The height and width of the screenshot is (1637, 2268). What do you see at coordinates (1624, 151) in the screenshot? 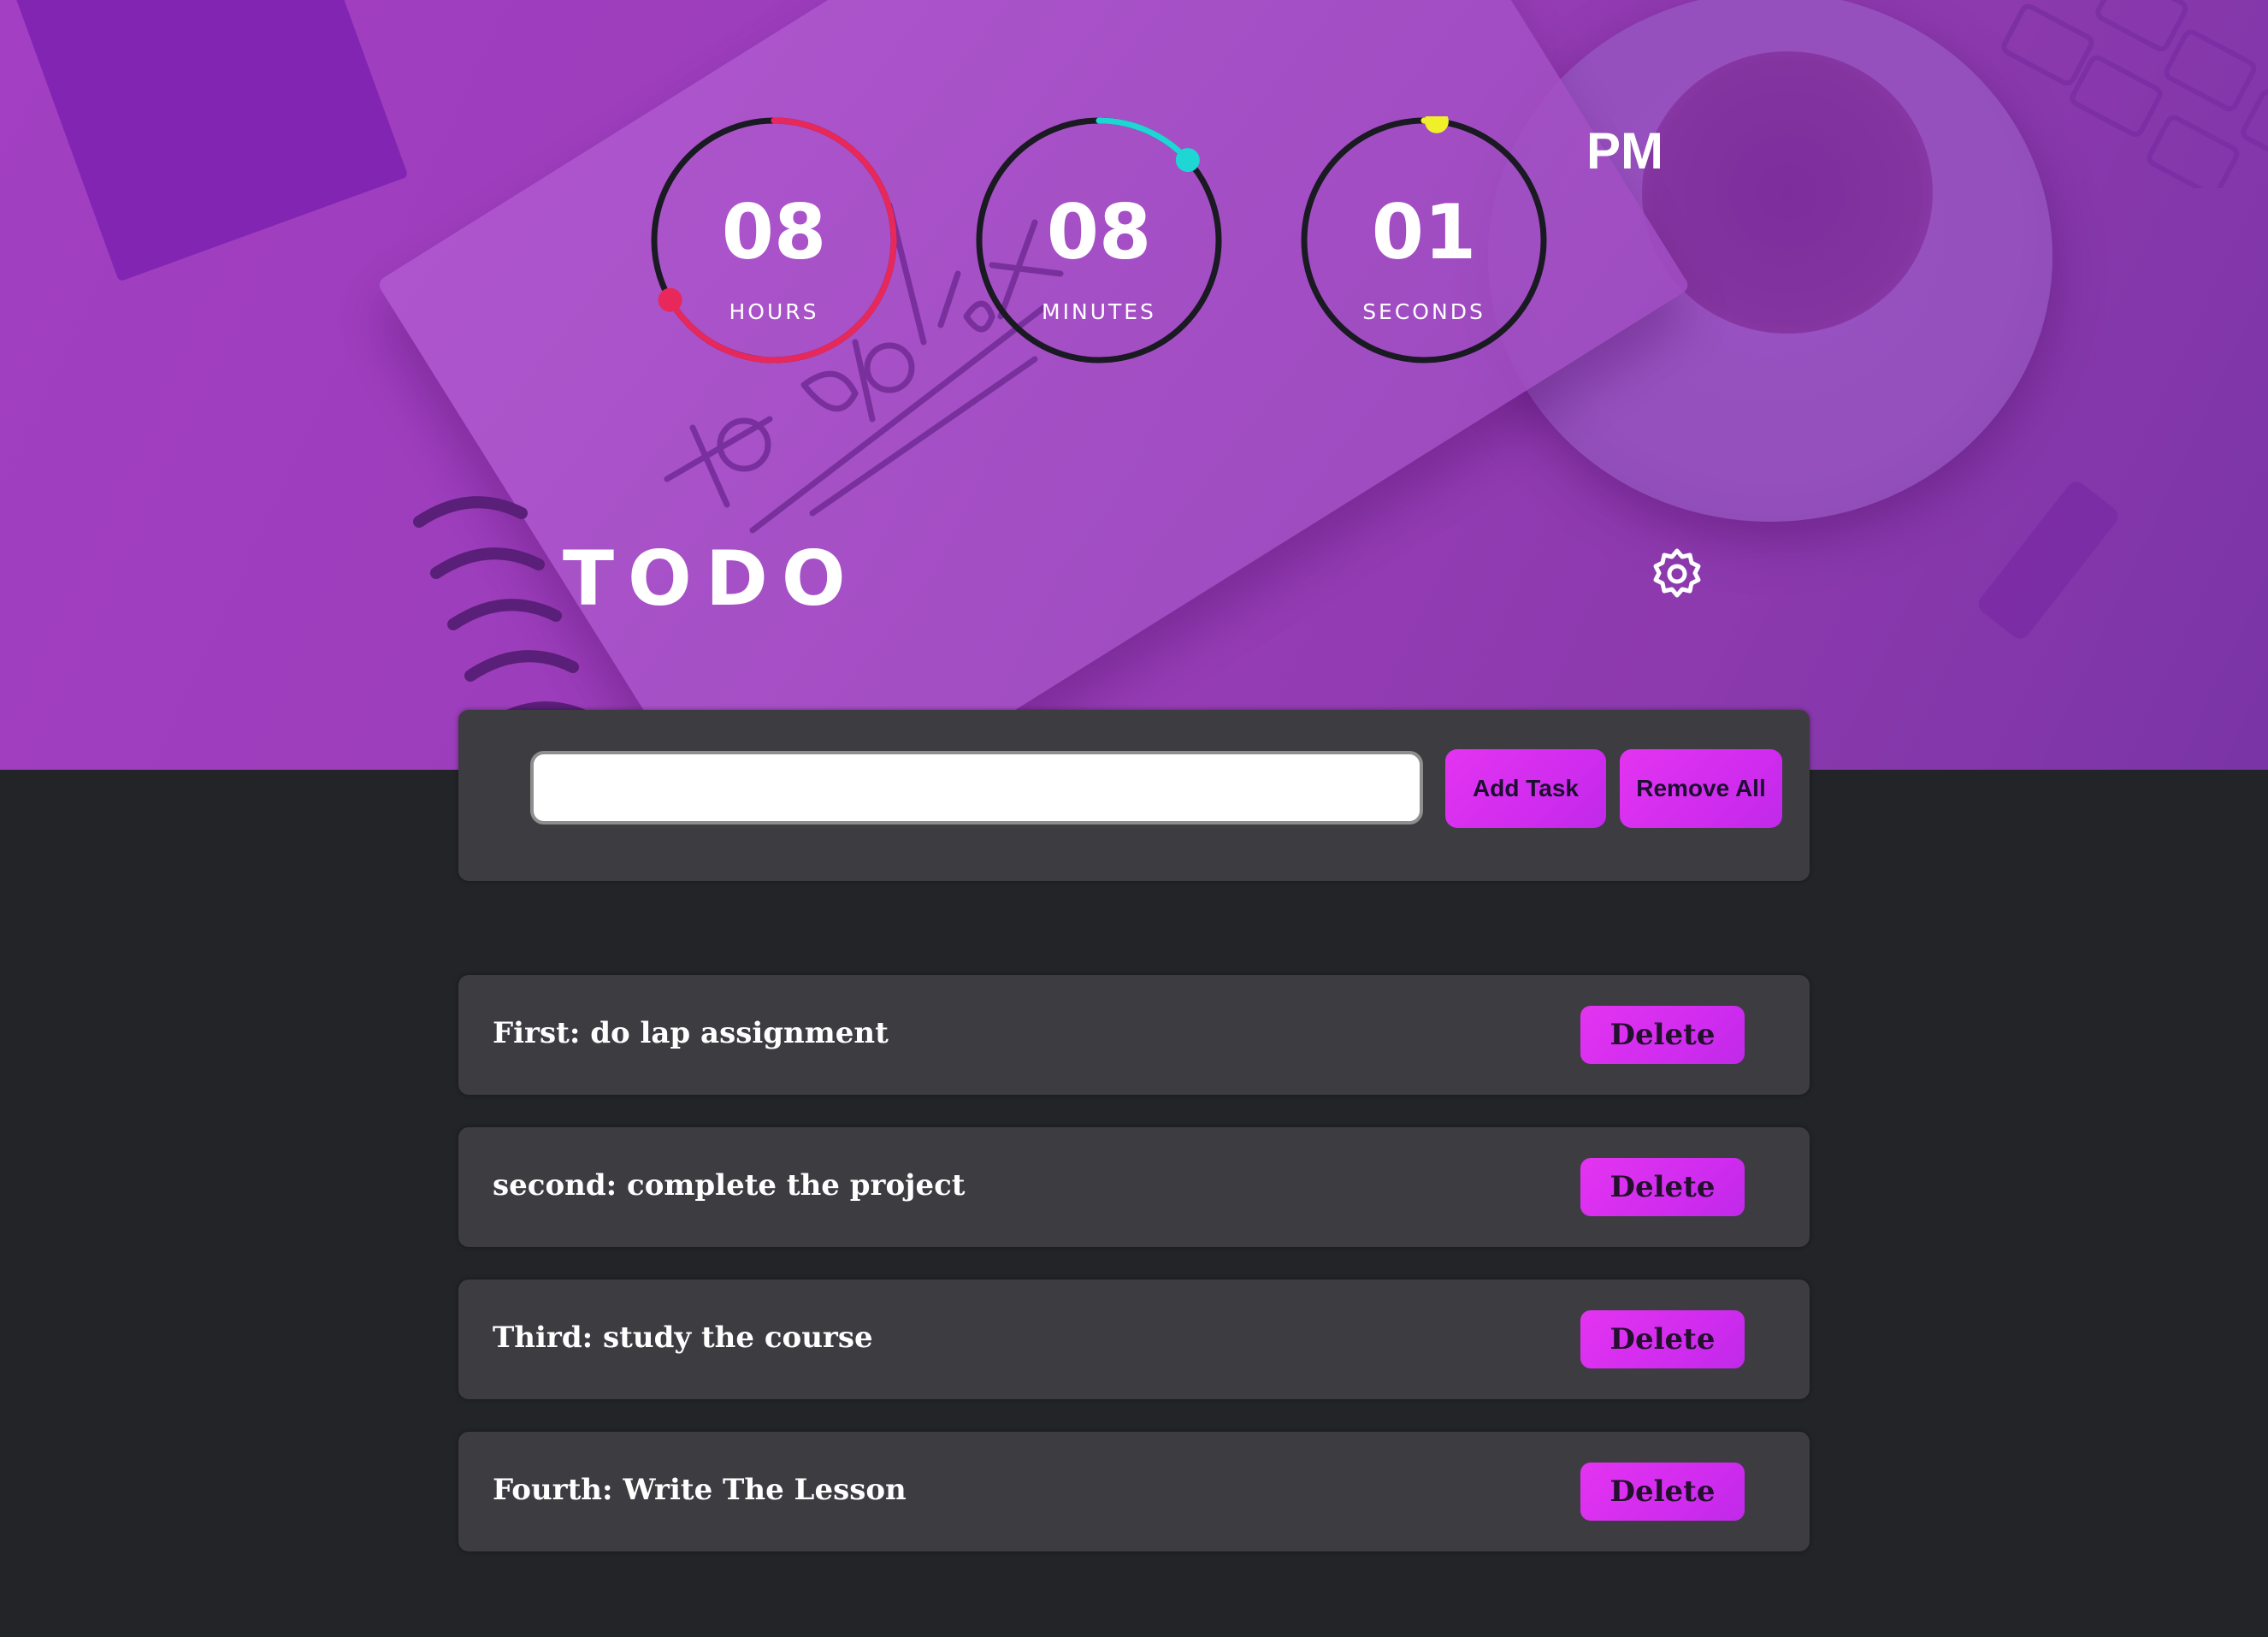
I see `meridiem-indicator: PM` at bounding box center [1624, 151].